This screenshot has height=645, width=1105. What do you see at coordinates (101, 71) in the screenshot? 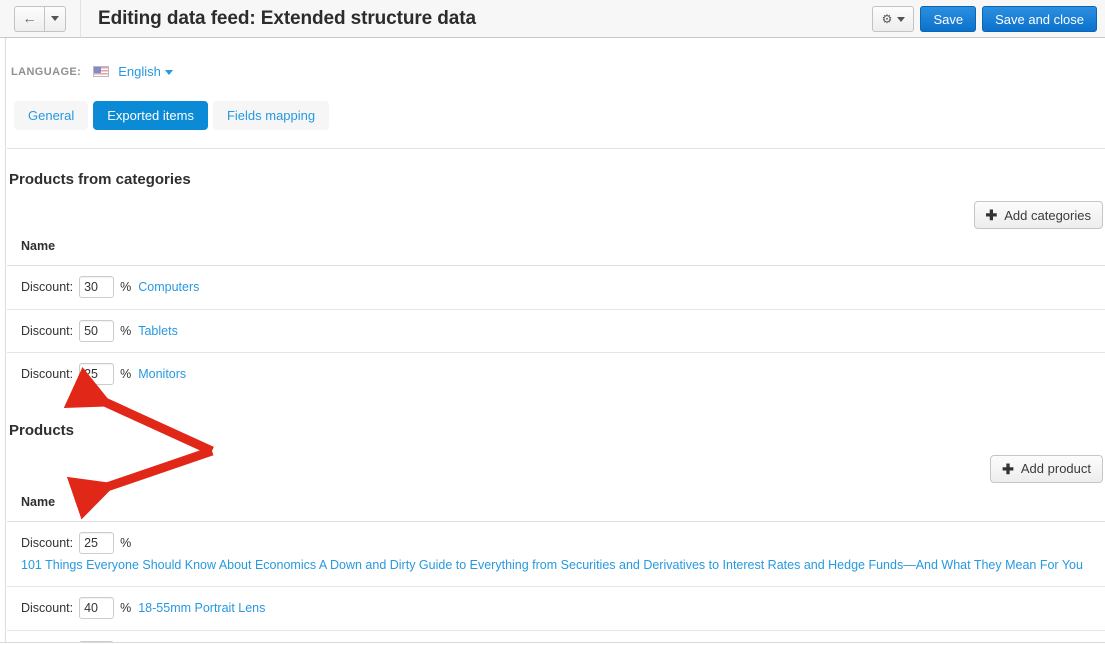
I see `us-flag-icon` at bounding box center [101, 71].